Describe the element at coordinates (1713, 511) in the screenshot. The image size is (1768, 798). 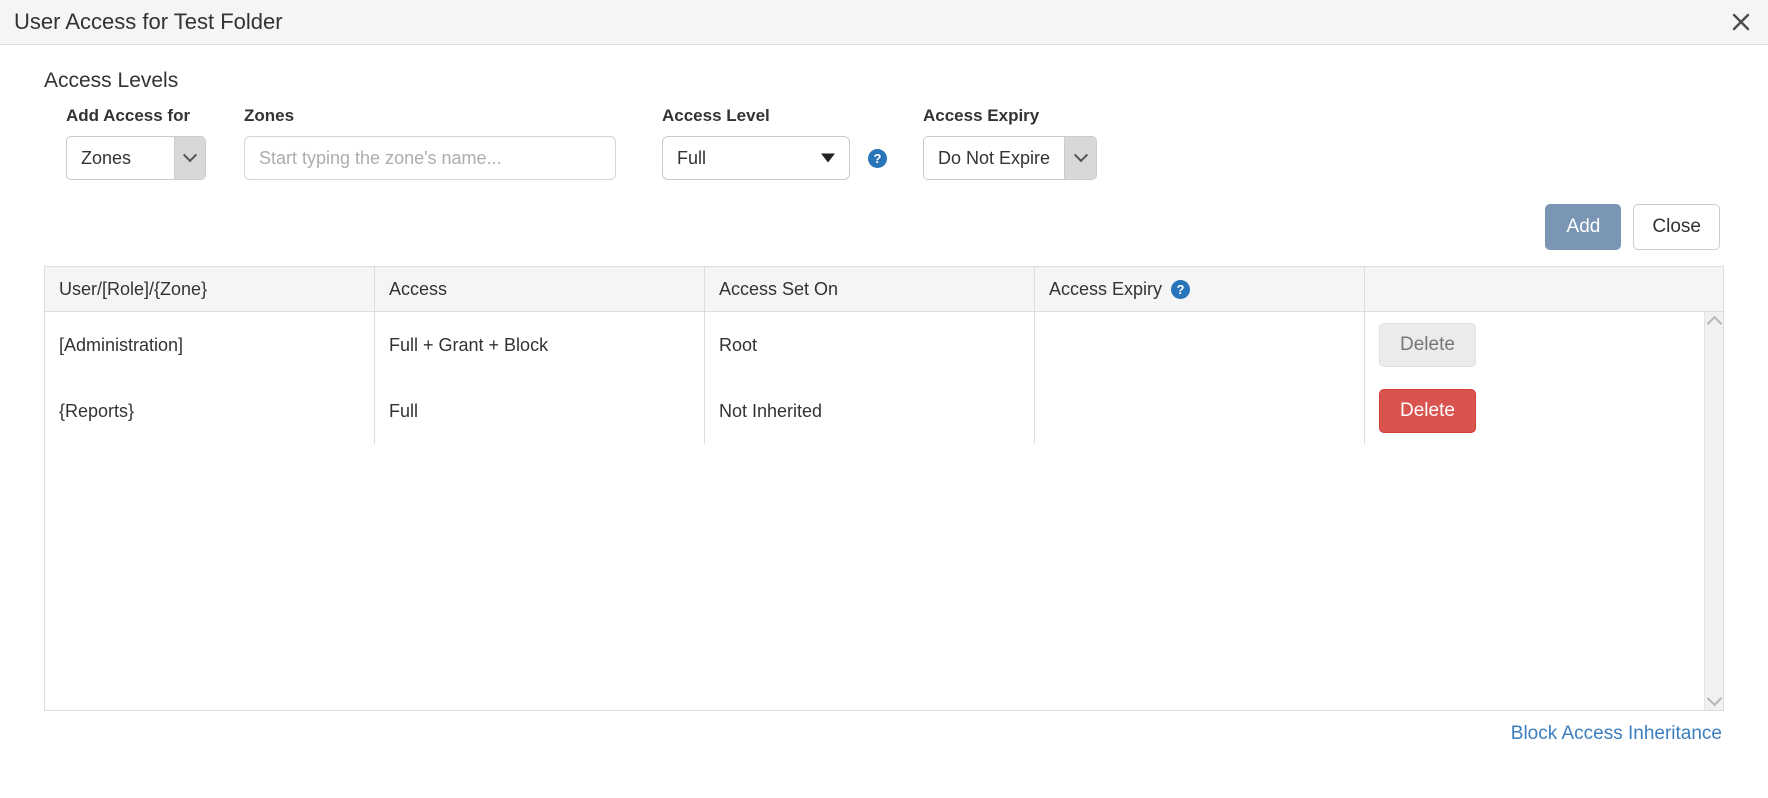
I see `table-scrollbar` at that location.